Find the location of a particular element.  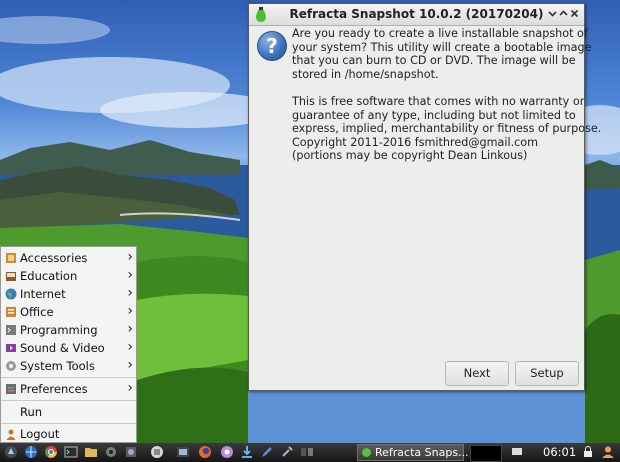

menu-item-internet: Internet › is located at coordinates (68, 294).